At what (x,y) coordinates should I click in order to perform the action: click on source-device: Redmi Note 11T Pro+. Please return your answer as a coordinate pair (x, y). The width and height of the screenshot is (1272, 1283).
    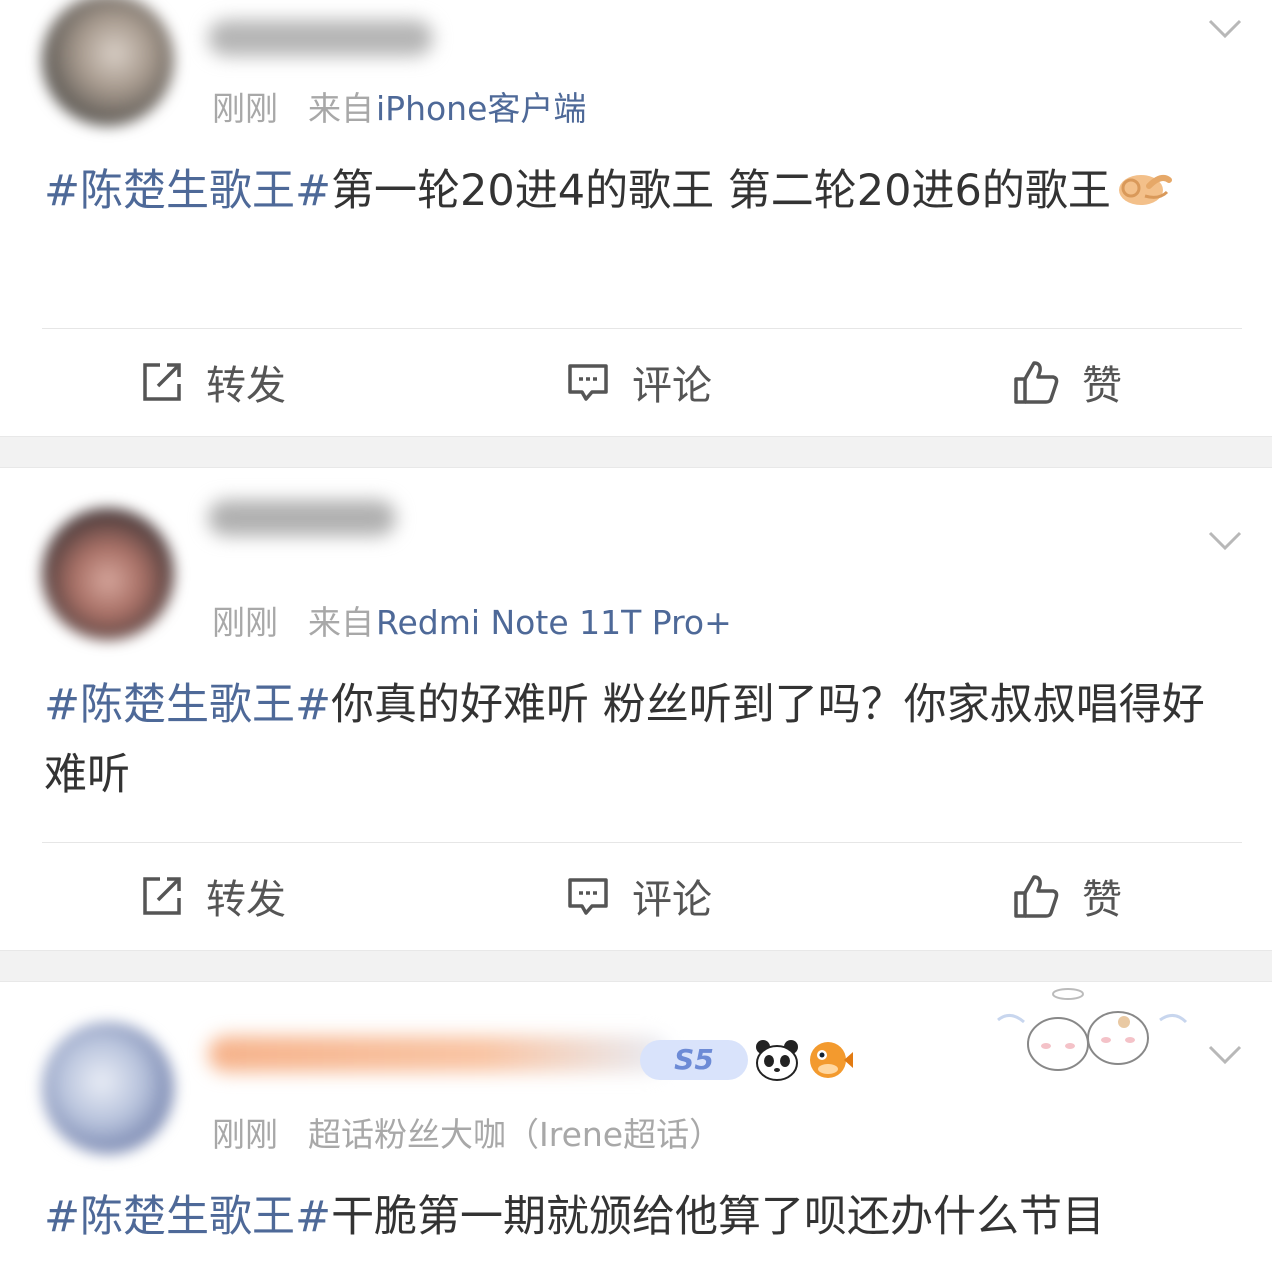
    Looking at the image, I should click on (554, 622).